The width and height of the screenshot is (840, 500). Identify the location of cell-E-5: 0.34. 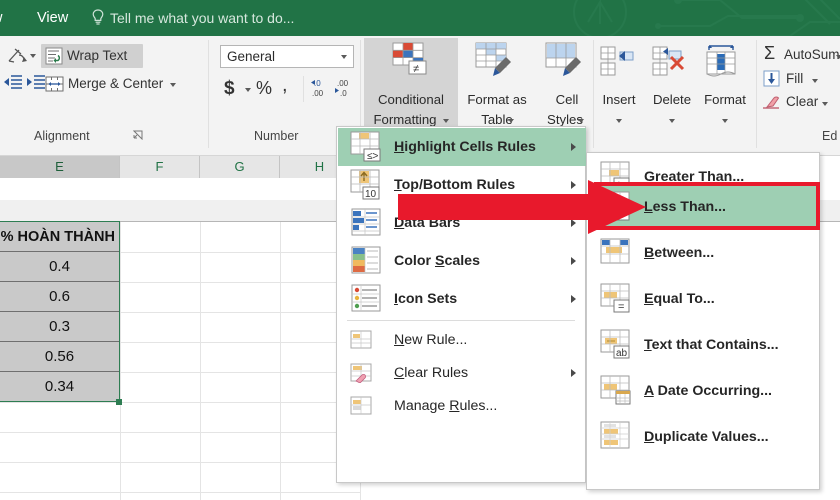
(59, 387).